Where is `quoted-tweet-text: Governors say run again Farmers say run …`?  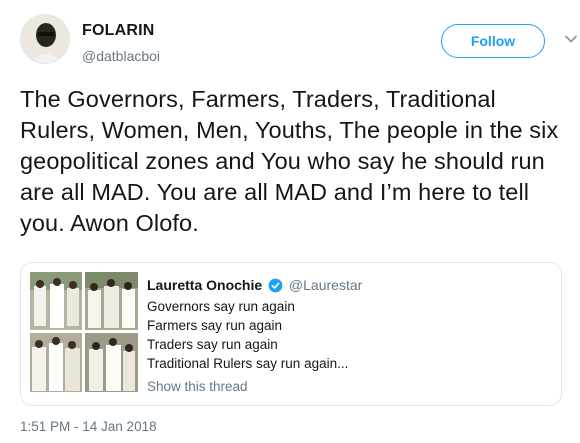 quoted-tweet-text: Governors say run again Farmers say run … is located at coordinates (347, 335).